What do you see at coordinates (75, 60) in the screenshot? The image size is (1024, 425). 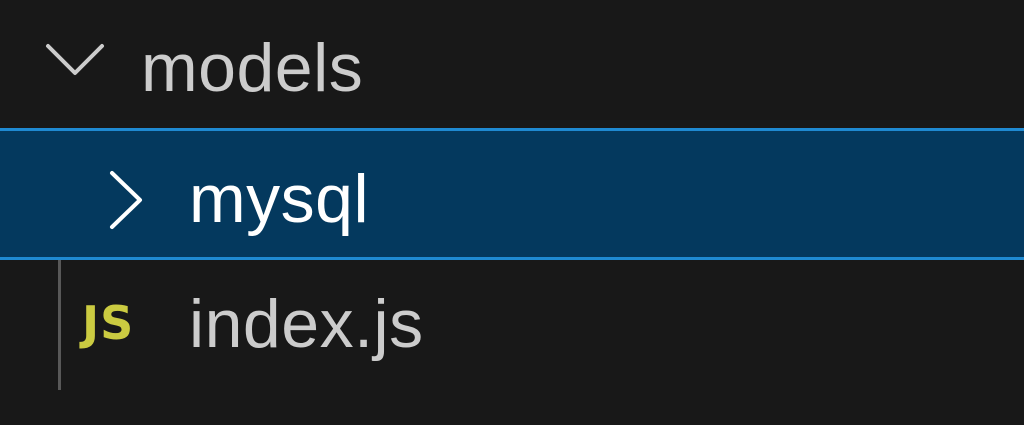 I see `chevron-down-icon` at bounding box center [75, 60].